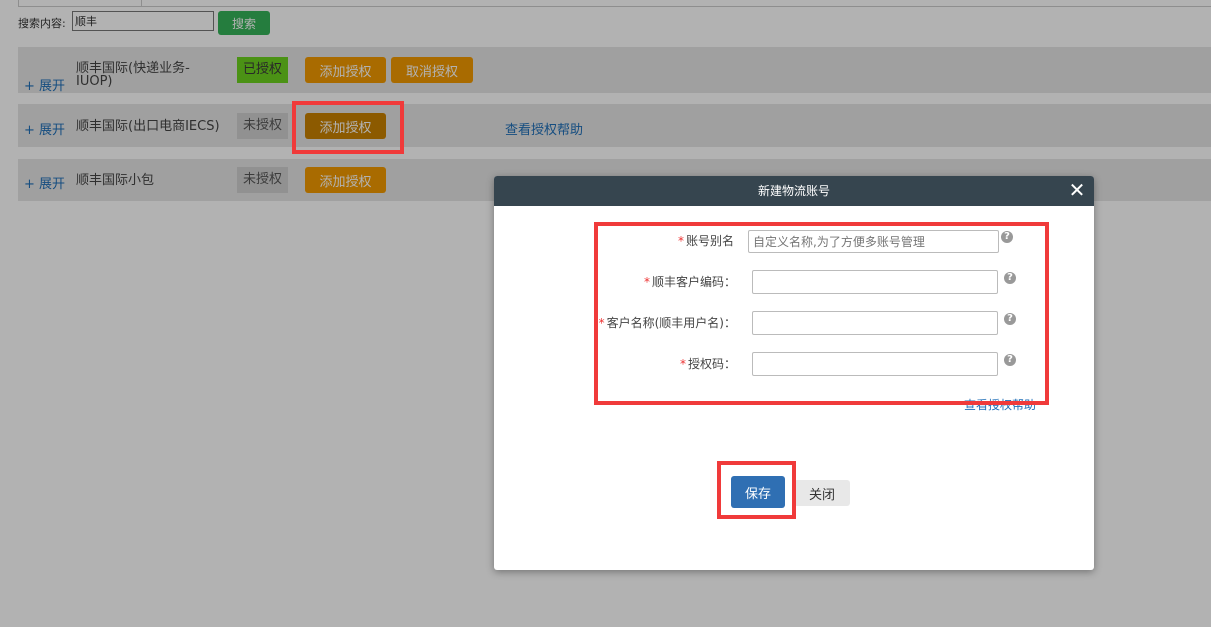 This screenshot has width=1211, height=627. I want to click on dialog-title: 新建物流账号, so click(793, 191).